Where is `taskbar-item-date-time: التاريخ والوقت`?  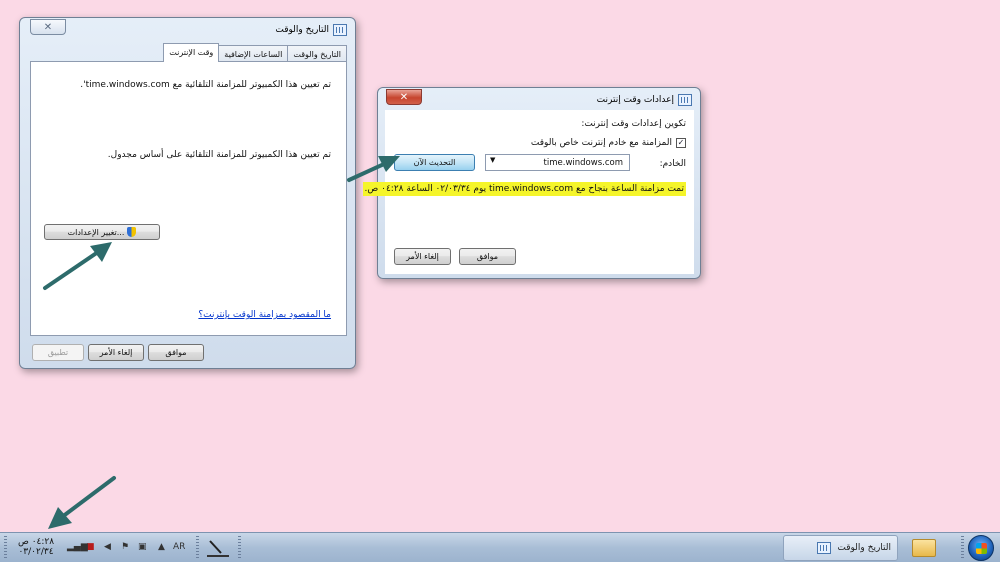 taskbar-item-date-time: التاريخ والوقت is located at coordinates (840, 548).